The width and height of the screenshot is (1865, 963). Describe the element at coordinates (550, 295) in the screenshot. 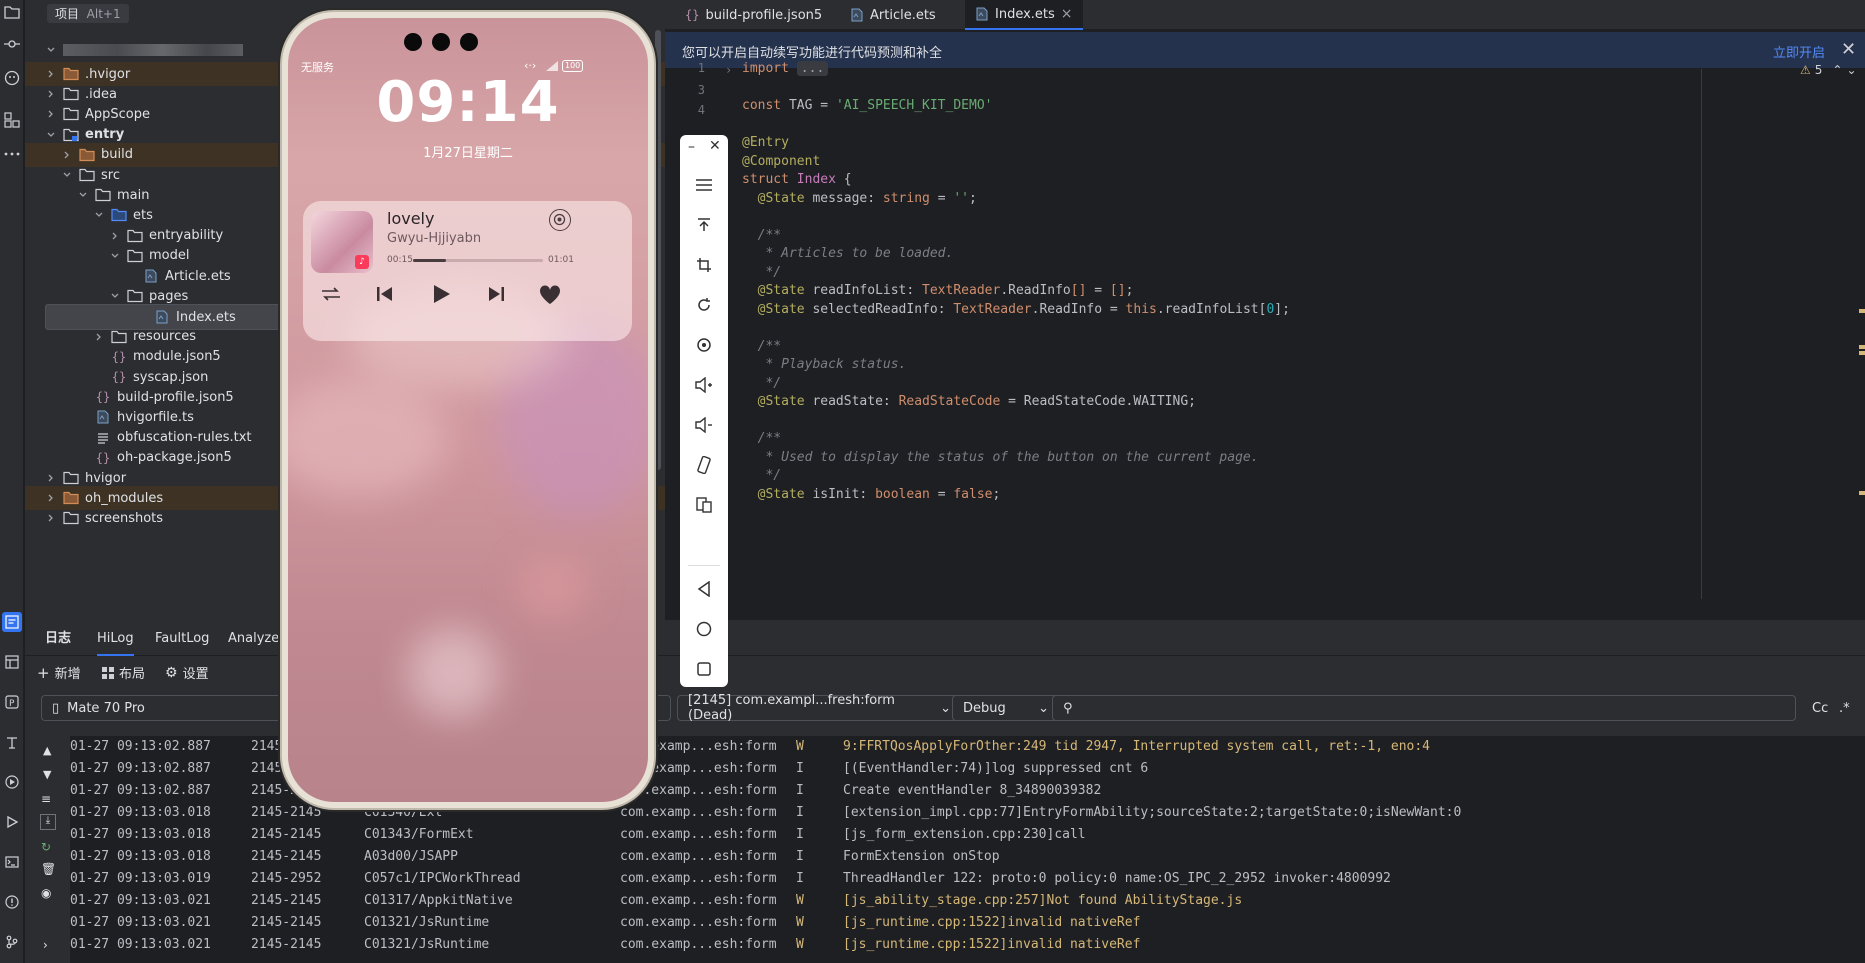

I see `heart-icon` at that location.